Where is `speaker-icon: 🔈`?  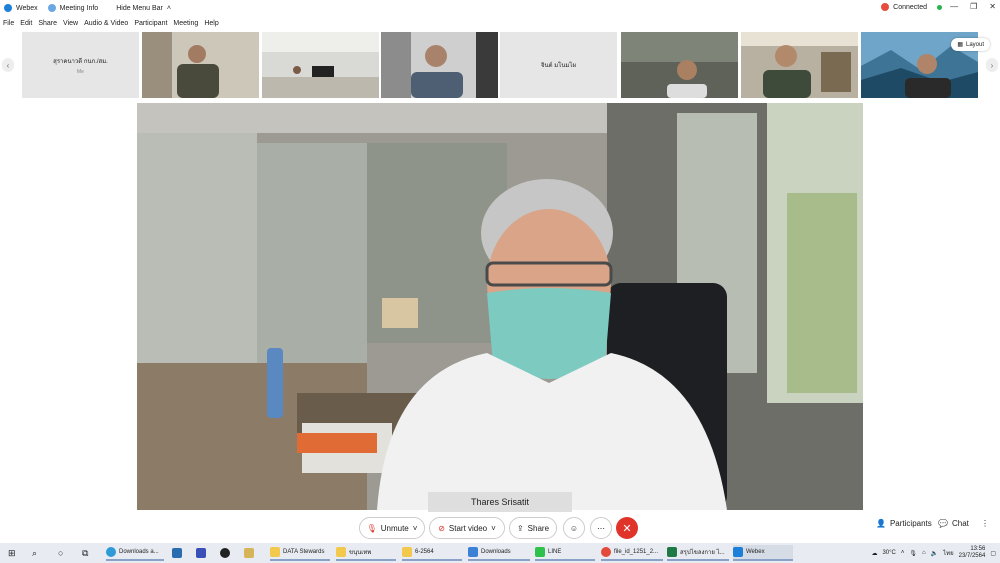 speaker-icon: 🔈 is located at coordinates (934, 553).